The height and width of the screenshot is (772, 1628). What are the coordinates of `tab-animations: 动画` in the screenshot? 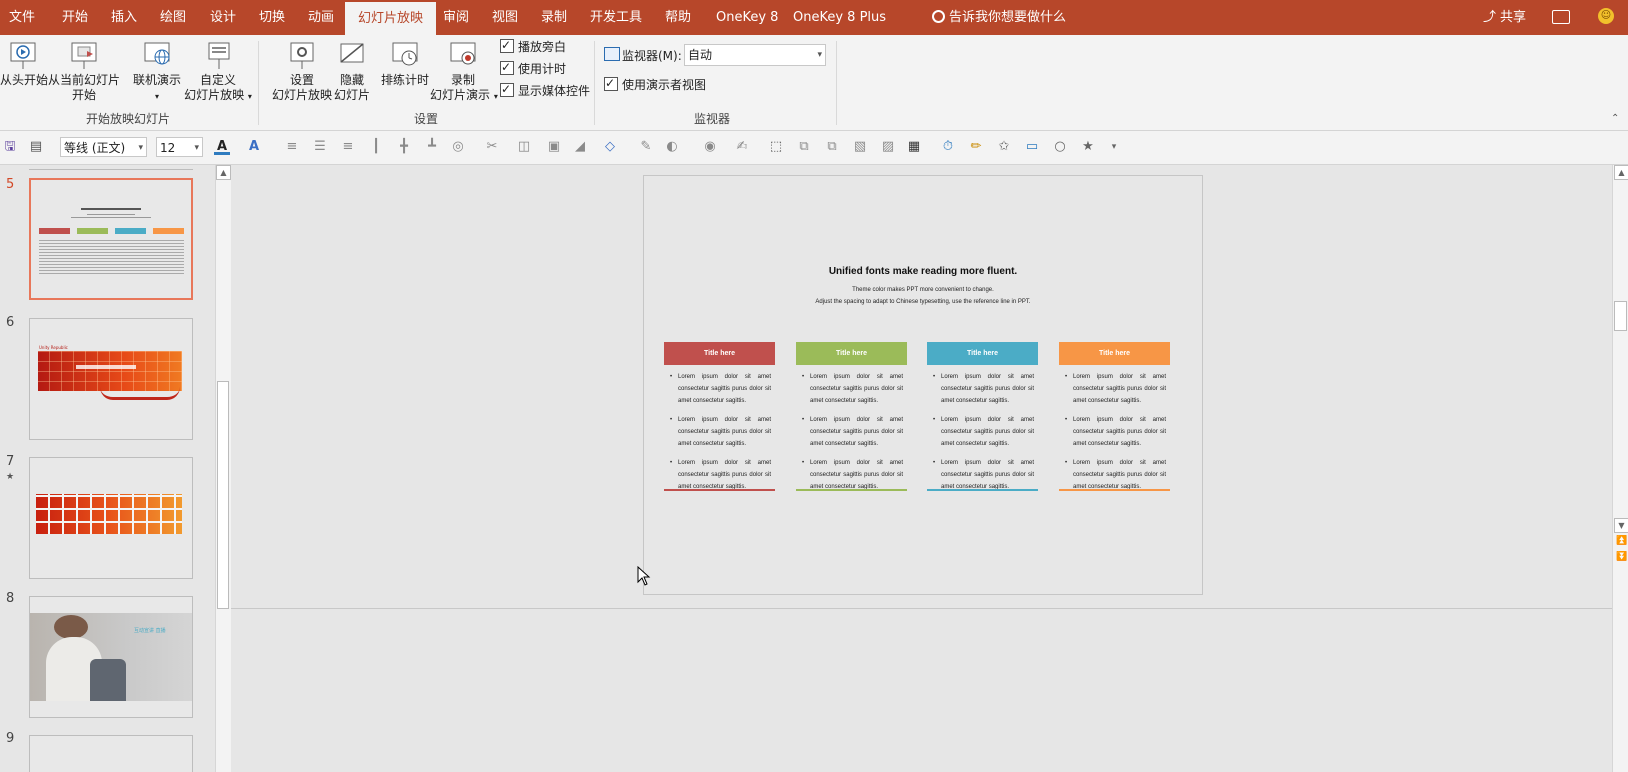 It's located at (321, 17).